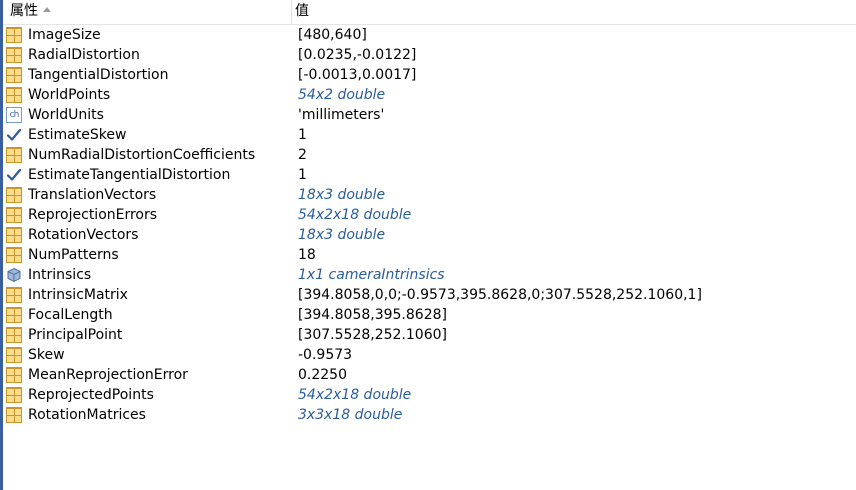  Describe the element at coordinates (14, 115) in the screenshot. I see `char-icon: ch` at that location.